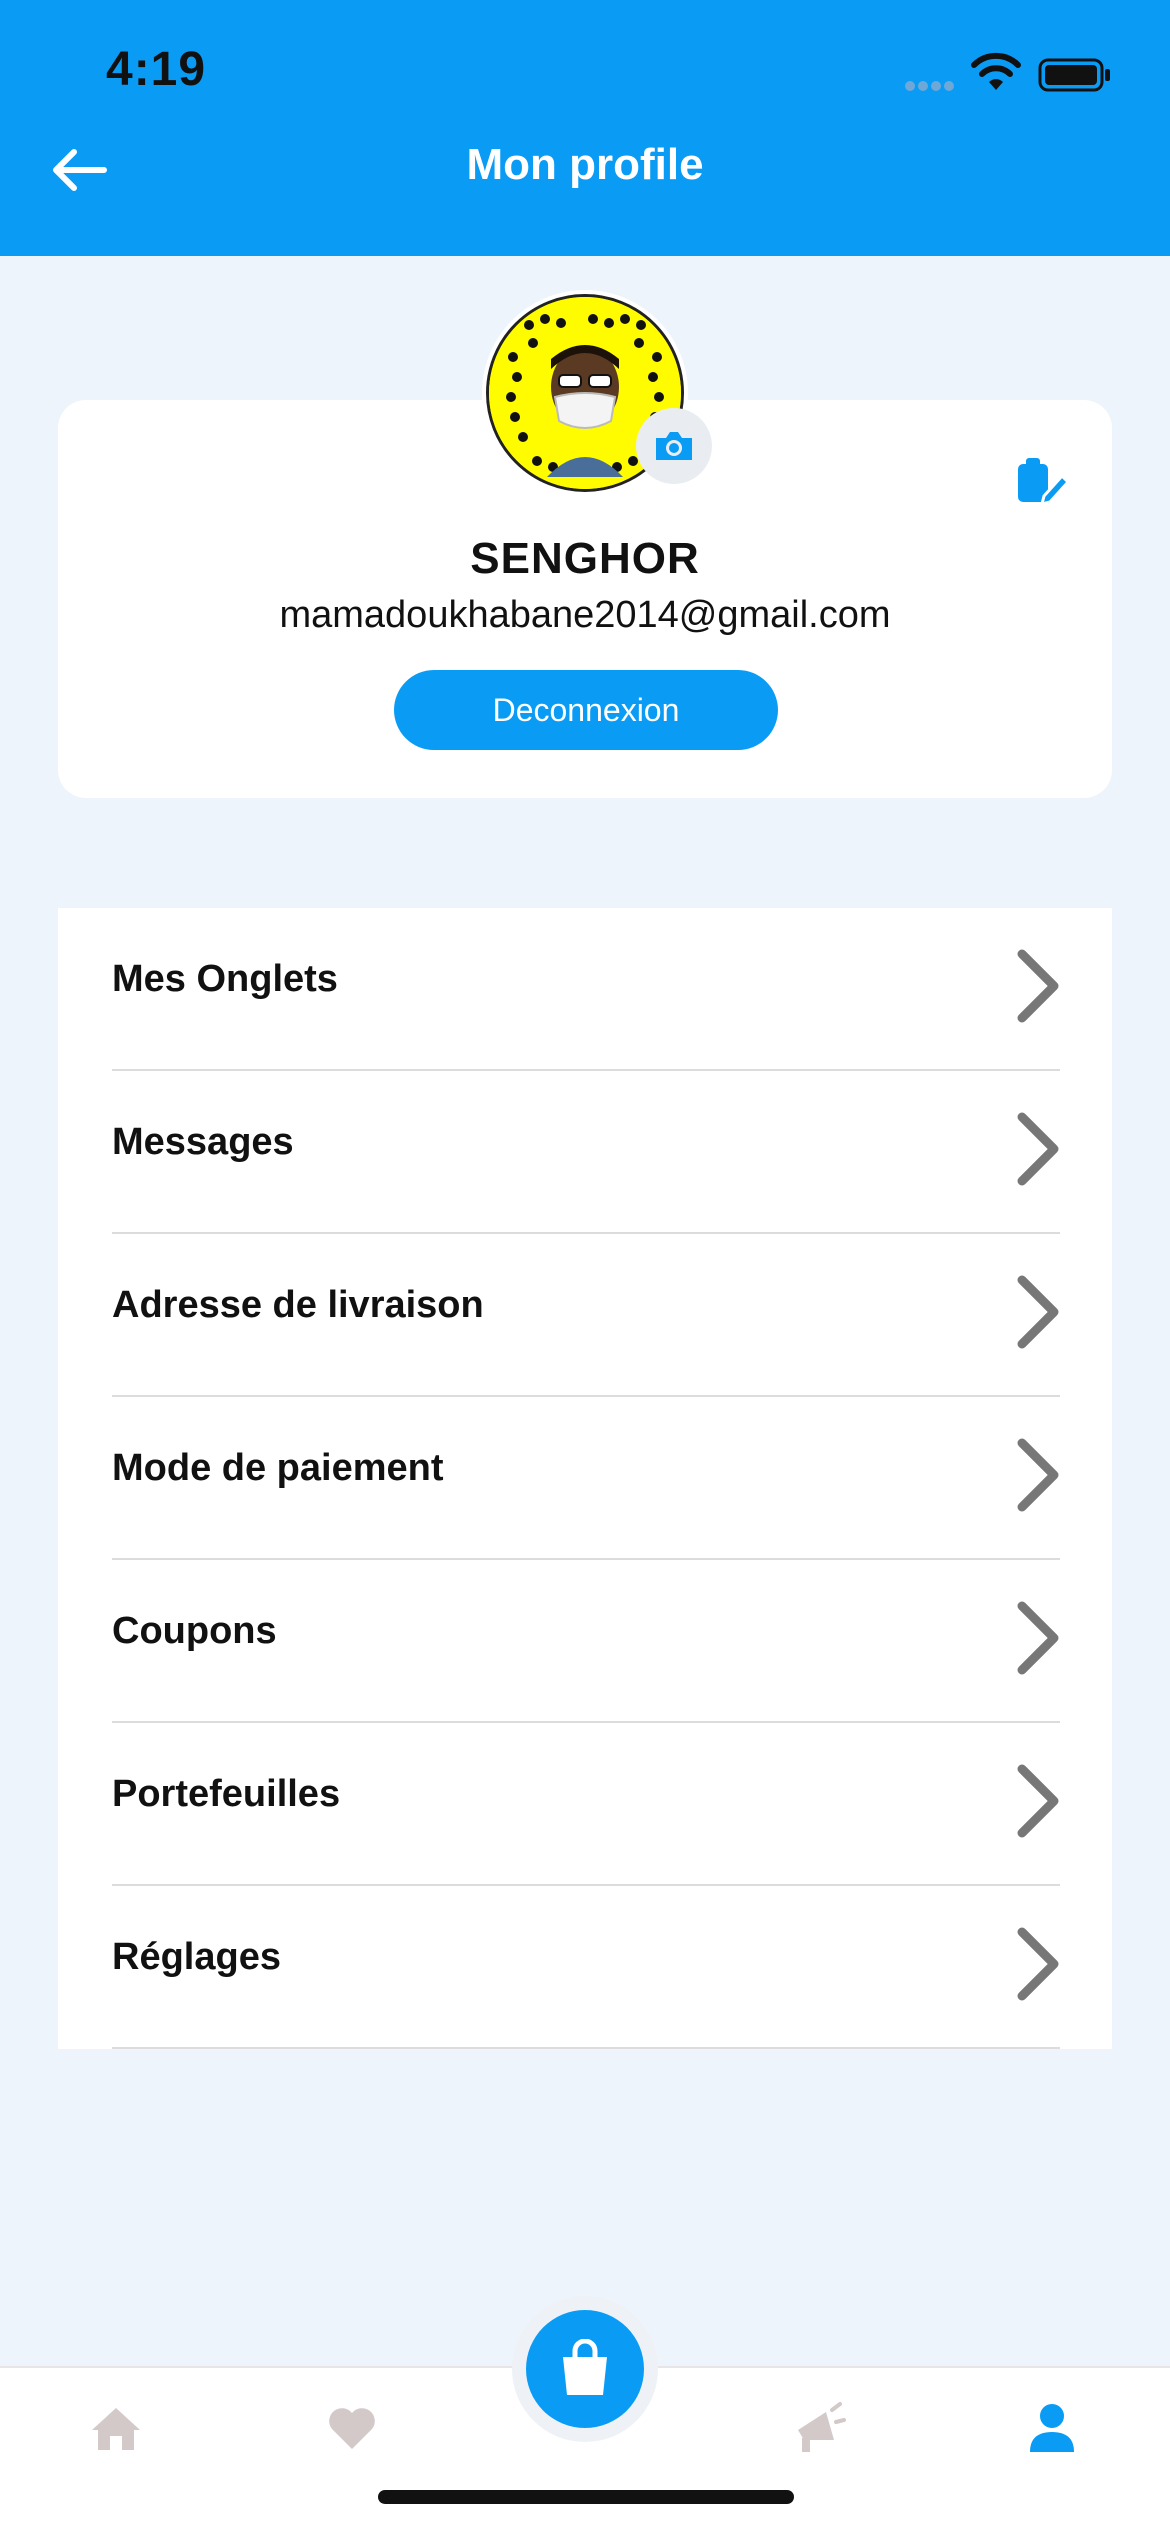 The width and height of the screenshot is (1170, 2532). I want to click on tab-profile, so click(1052, 2428).